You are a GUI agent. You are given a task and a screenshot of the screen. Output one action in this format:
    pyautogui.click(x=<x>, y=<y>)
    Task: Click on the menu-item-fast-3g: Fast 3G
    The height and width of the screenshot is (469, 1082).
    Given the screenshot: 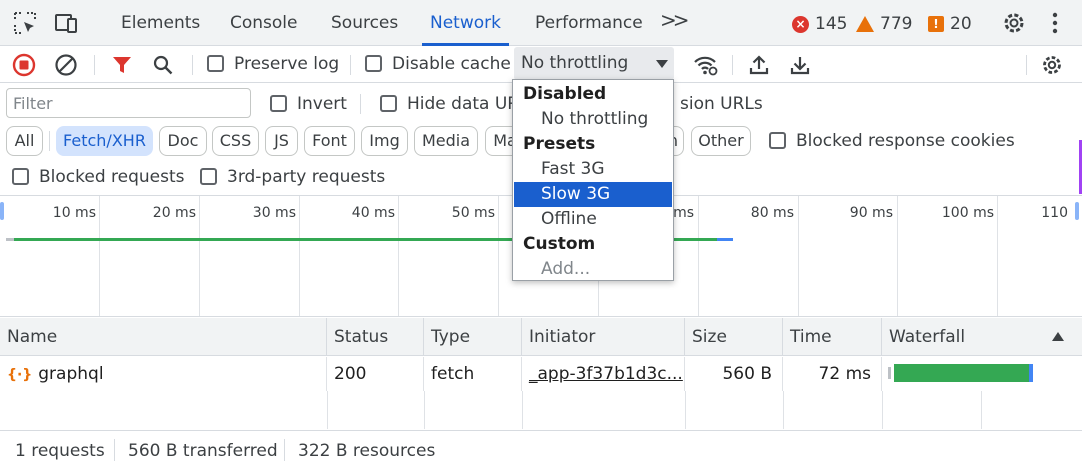 What is the action you would take?
    pyautogui.click(x=593, y=169)
    